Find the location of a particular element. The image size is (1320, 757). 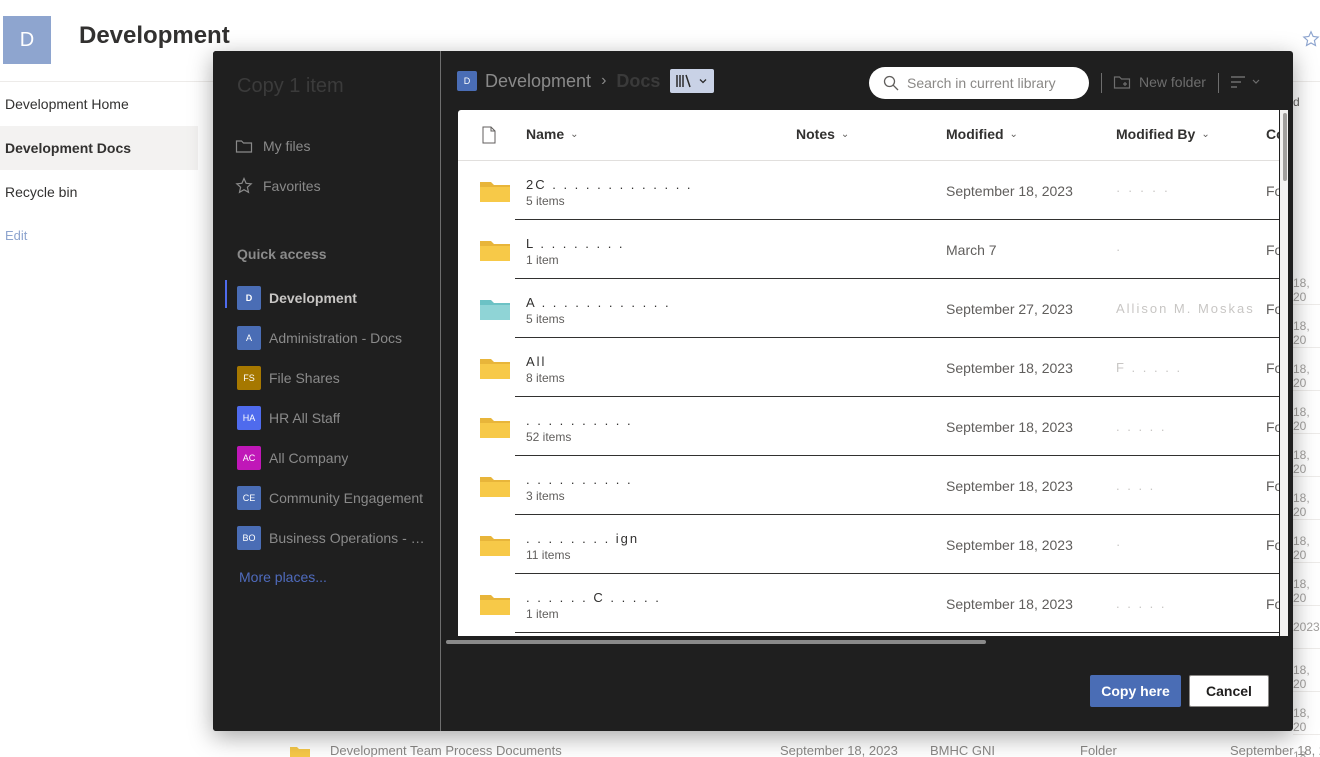

quick-access-label: File Shares is located at coordinates (304, 378).